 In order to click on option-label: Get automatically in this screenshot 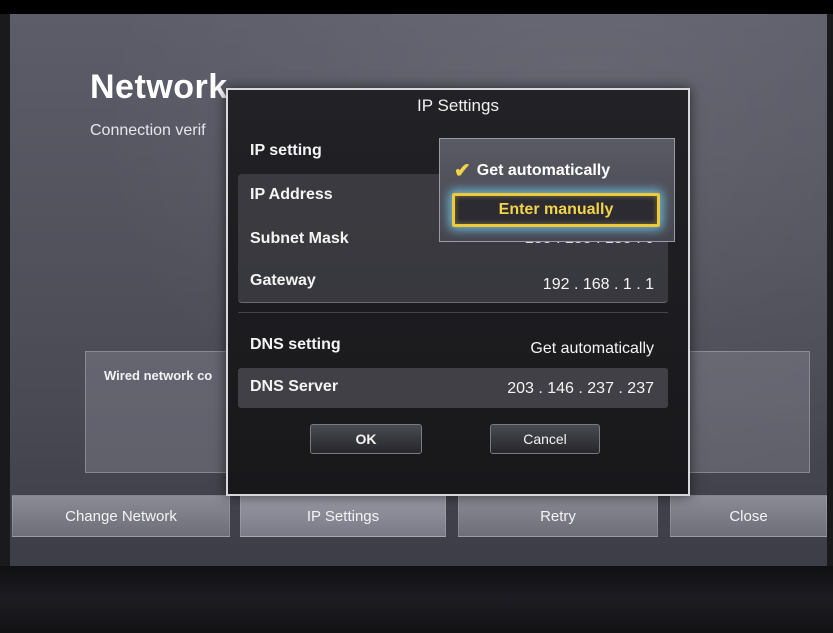, I will do `click(543, 170)`.